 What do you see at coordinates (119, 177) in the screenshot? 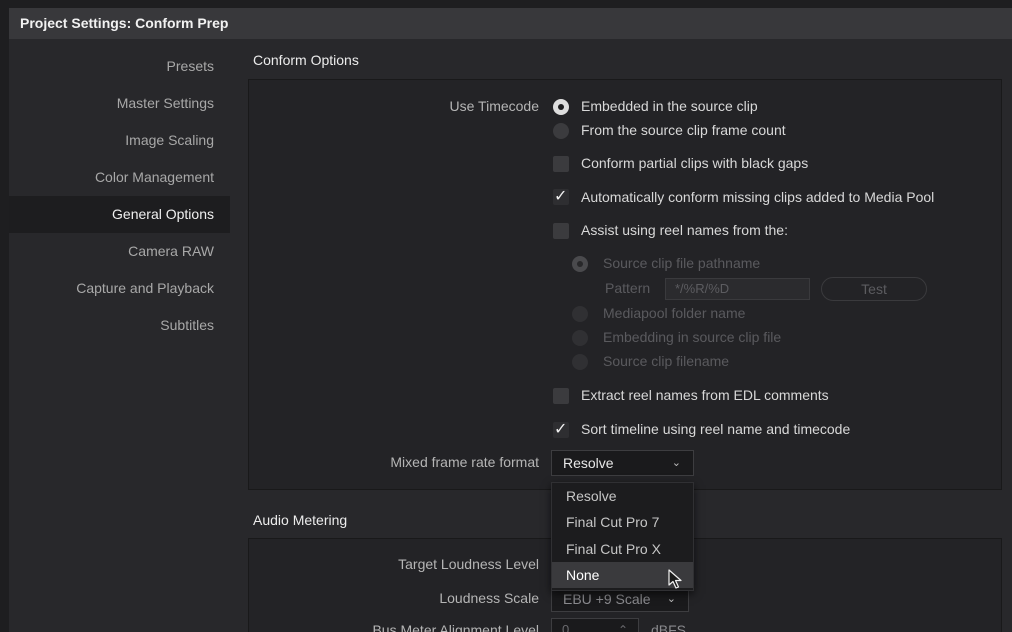
I see `sidebar-item-color-management: Color Management` at bounding box center [119, 177].